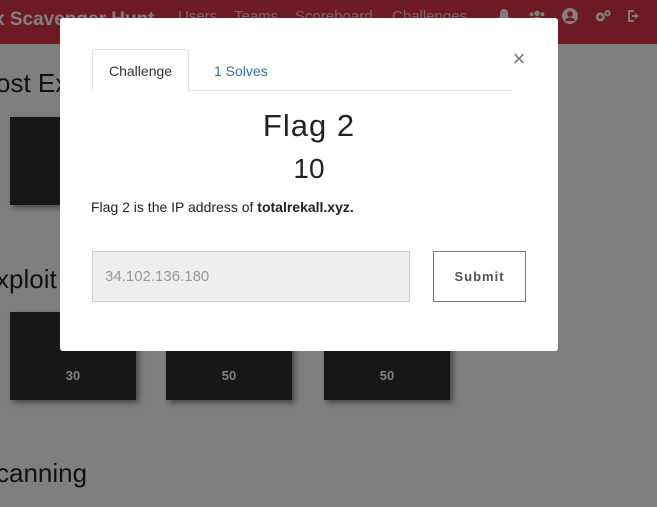  Describe the element at coordinates (302, 70) in the screenshot. I see `modal-tabs: Challenge 1 Solves` at that location.